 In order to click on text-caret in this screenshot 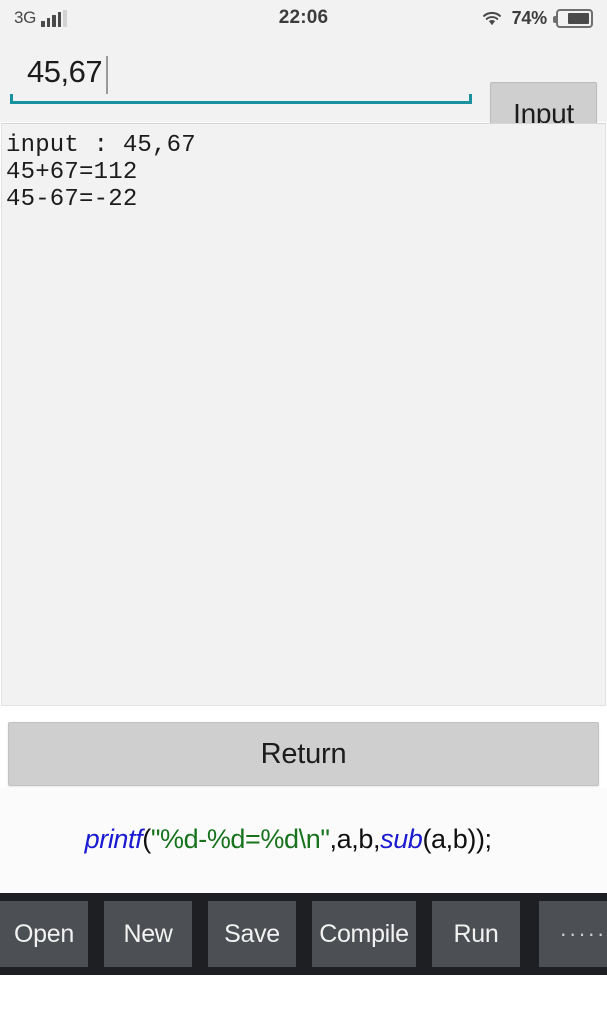, I will do `click(107, 75)`.